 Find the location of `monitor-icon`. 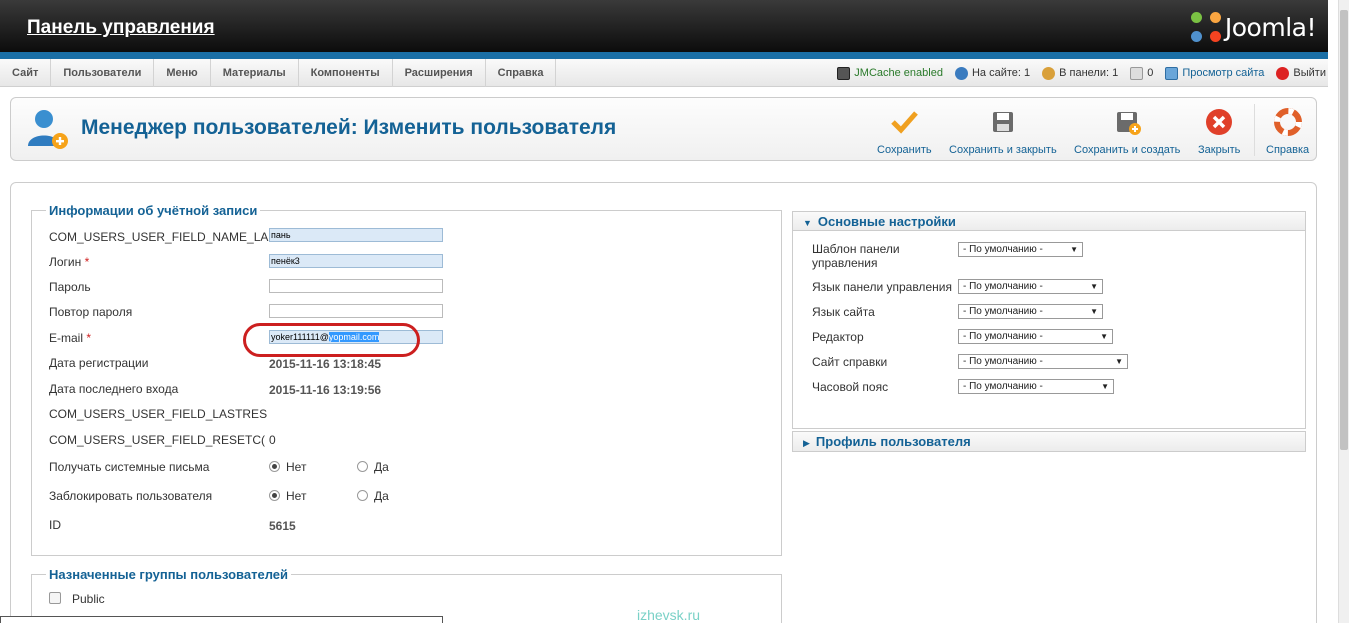

monitor-icon is located at coordinates (1172, 73).